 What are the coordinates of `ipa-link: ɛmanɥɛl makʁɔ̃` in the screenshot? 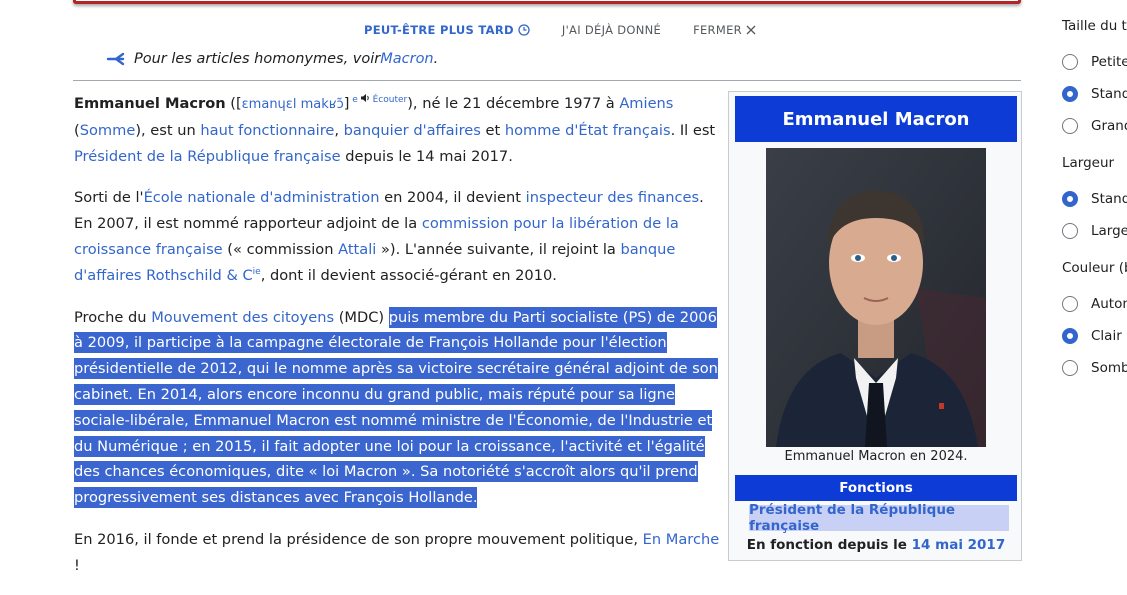 It's located at (293, 104).